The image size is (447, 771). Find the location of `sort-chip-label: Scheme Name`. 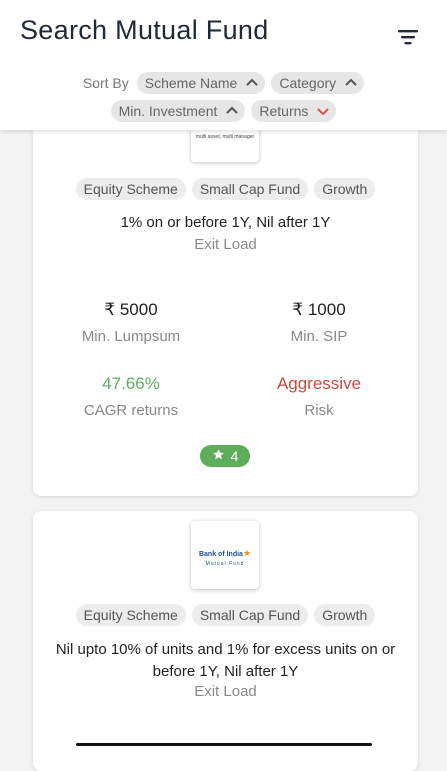

sort-chip-label: Scheme Name is located at coordinates (191, 83).